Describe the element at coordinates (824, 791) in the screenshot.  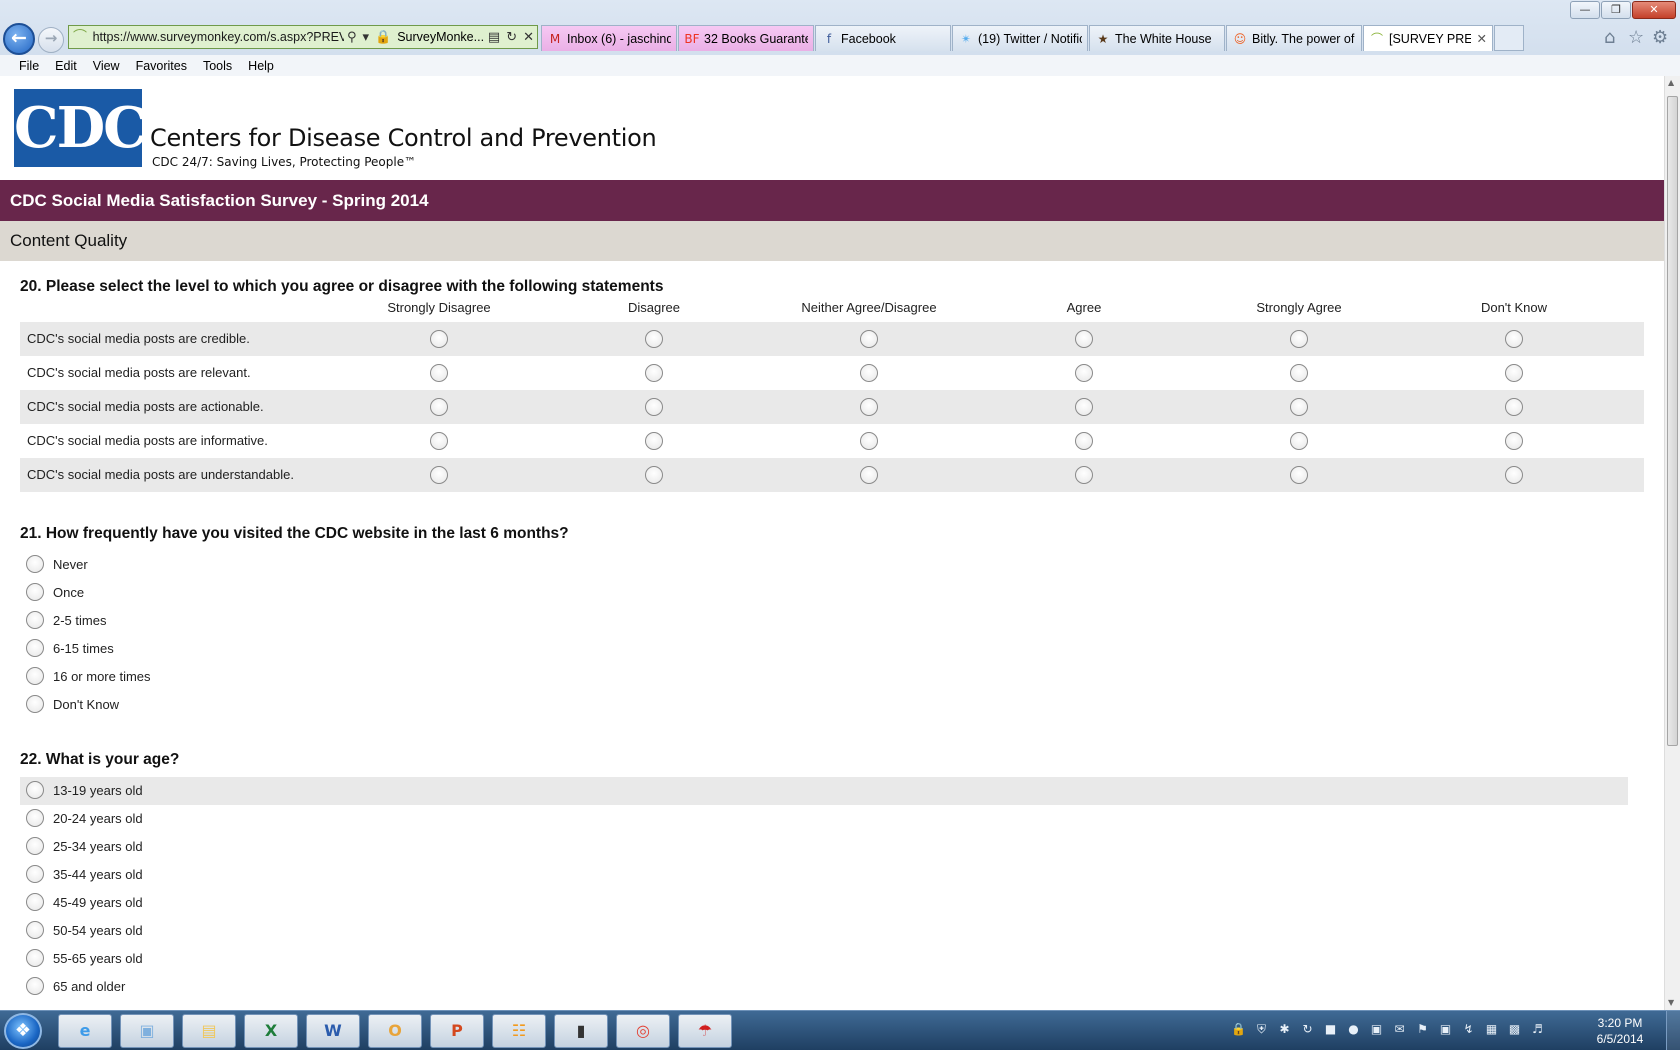
I see `answer-option: 13-19 years old` at that location.